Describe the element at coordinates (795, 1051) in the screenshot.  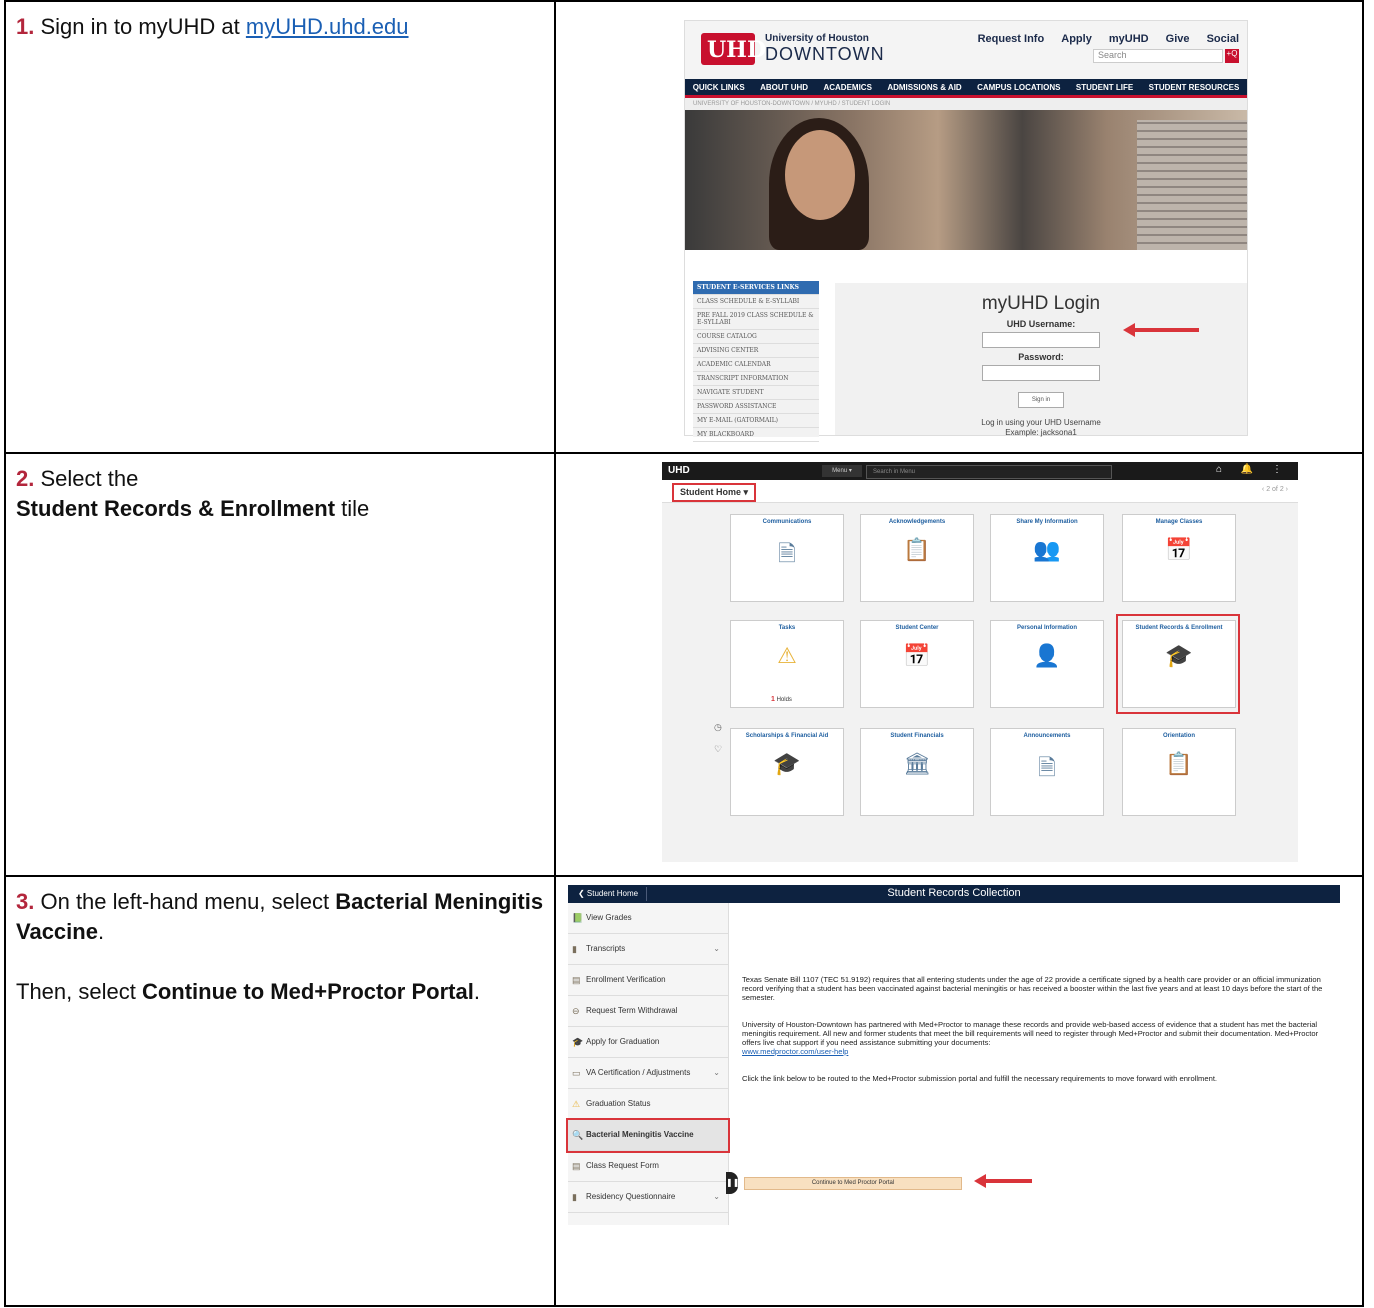
I see `medproctor-help-link: www.medproctor.com/user-help` at that location.